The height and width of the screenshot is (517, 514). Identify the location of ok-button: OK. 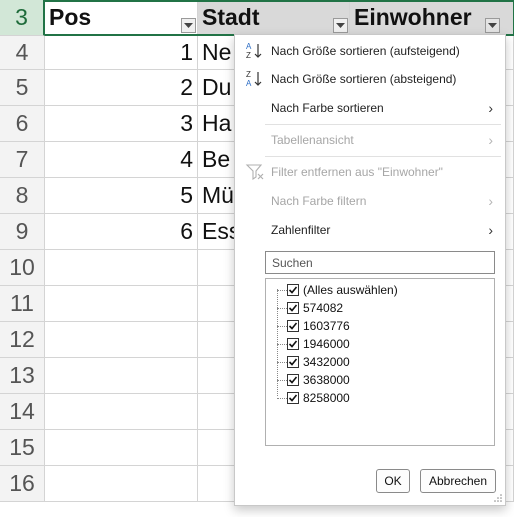
(393, 481).